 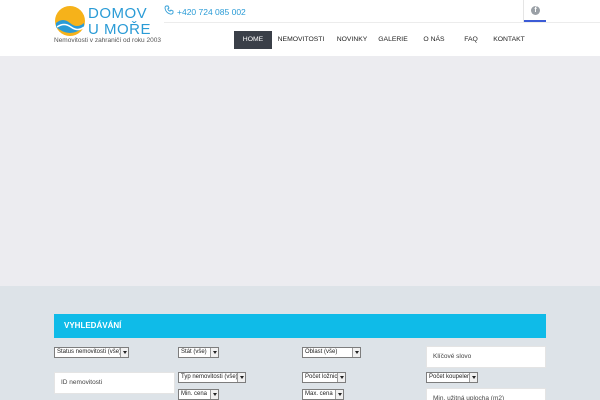 What do you see at coordinates (194, 352) in the screenshot?
I see `country-select-value: Stát (vše)` at bounding box center [194, 352].